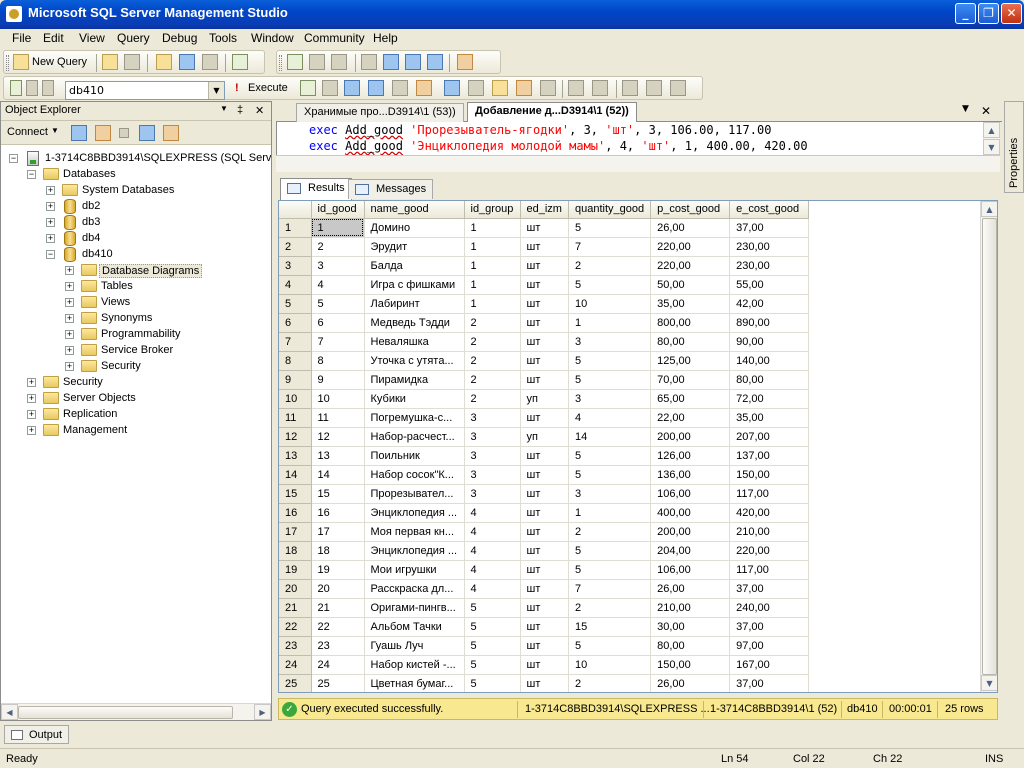 The image size is (1024, 768). Describe the element at coordinates (391, 189) in the screenshot. I see `tab-messages: Messages` at that location.